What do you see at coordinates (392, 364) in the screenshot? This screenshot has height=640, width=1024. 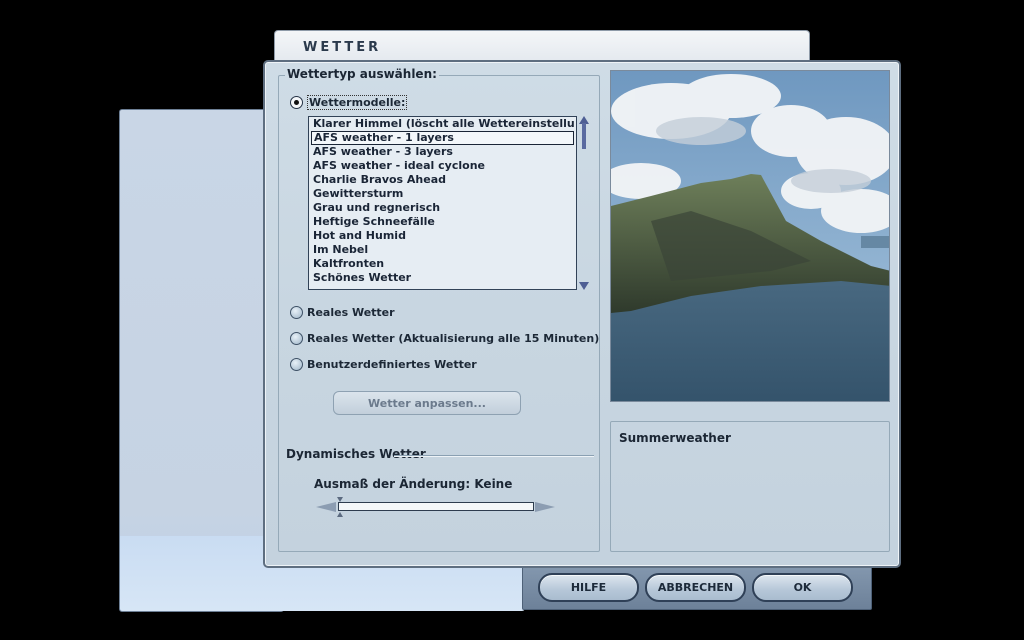 I see `radio-custom-weather-label: Benutzerdefiniertes Wetter` at bounding box center [392, 364].